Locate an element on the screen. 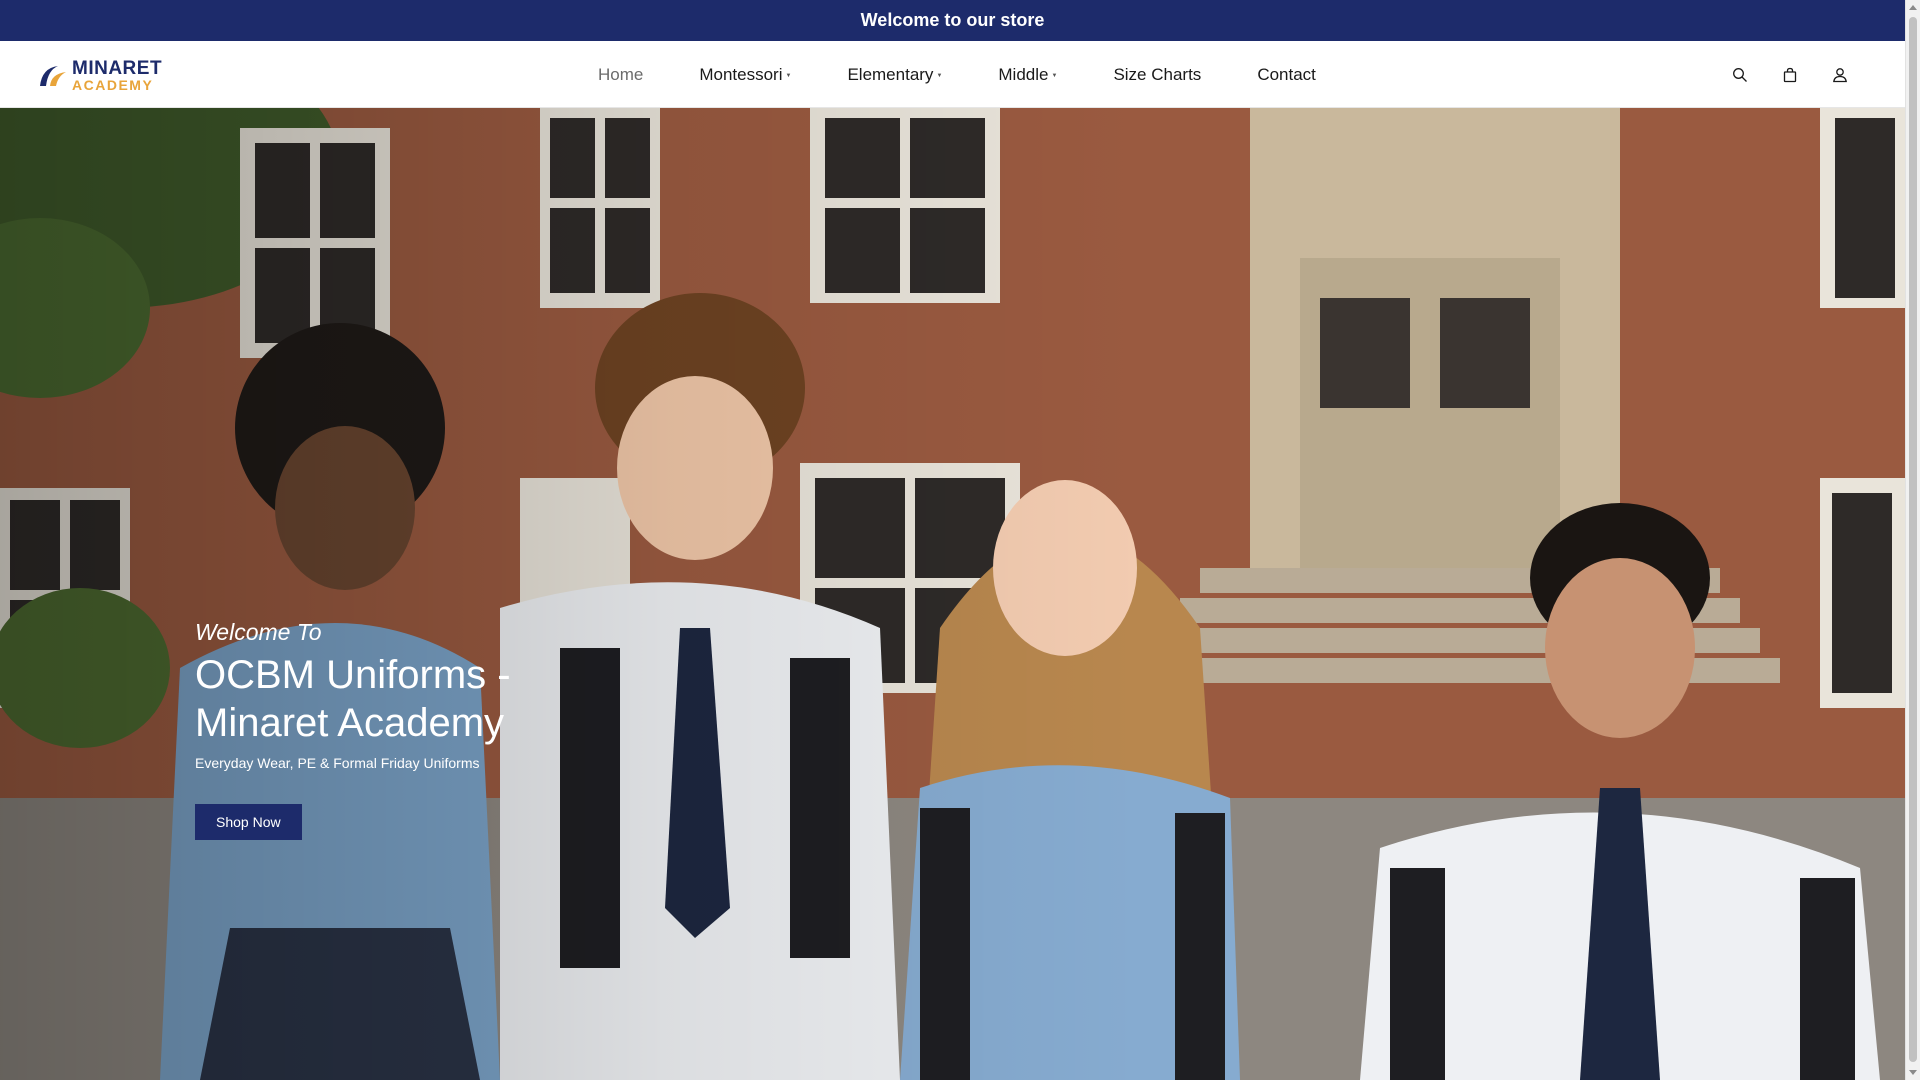  account-button is located at coordinates (1840, 75).